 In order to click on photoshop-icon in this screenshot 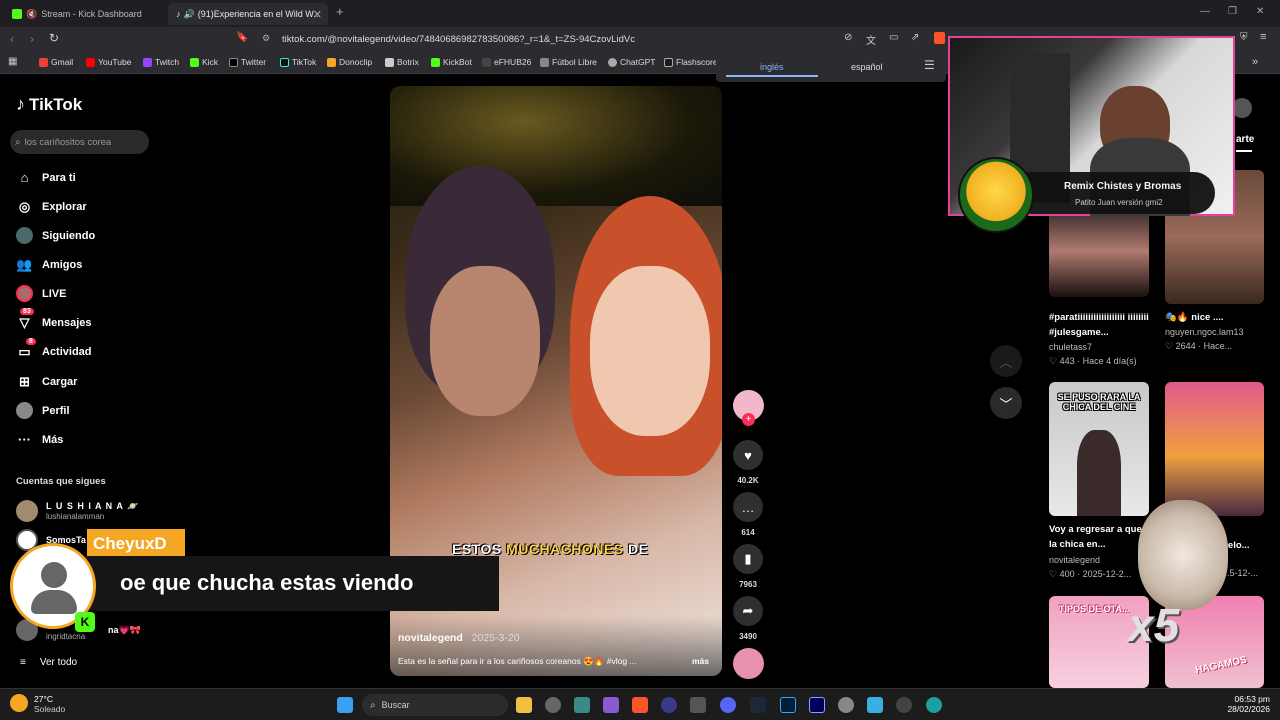, I will do `click(788, 705)`.